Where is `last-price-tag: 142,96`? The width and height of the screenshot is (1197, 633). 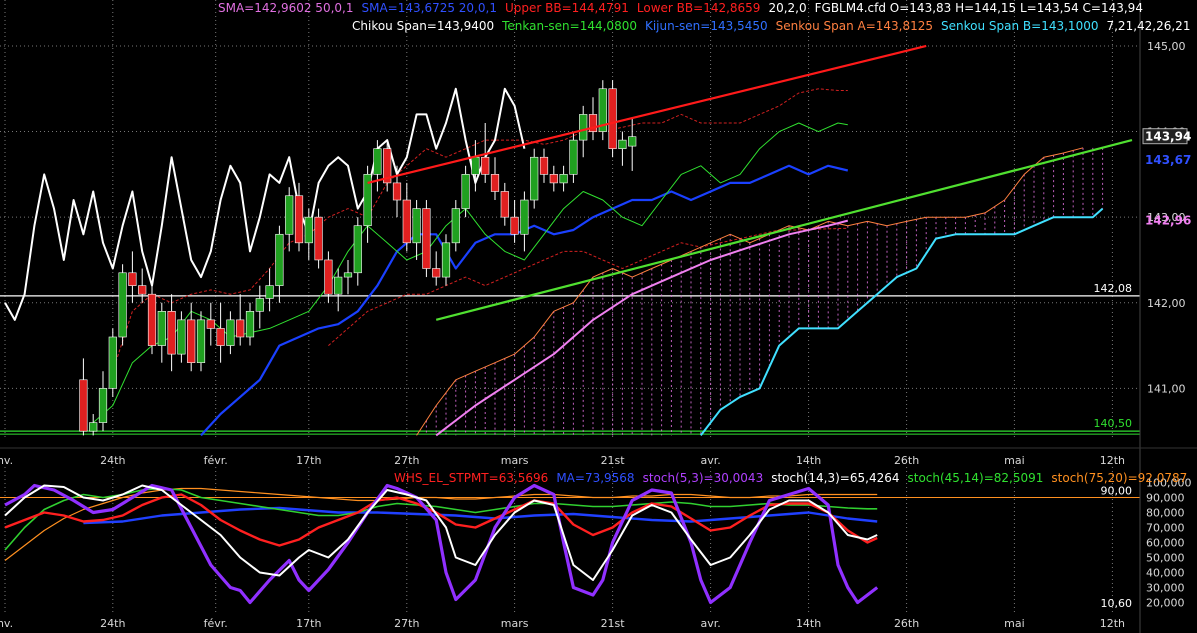 last-price-tag: 142,96 is located at coordinates (1168, 221).